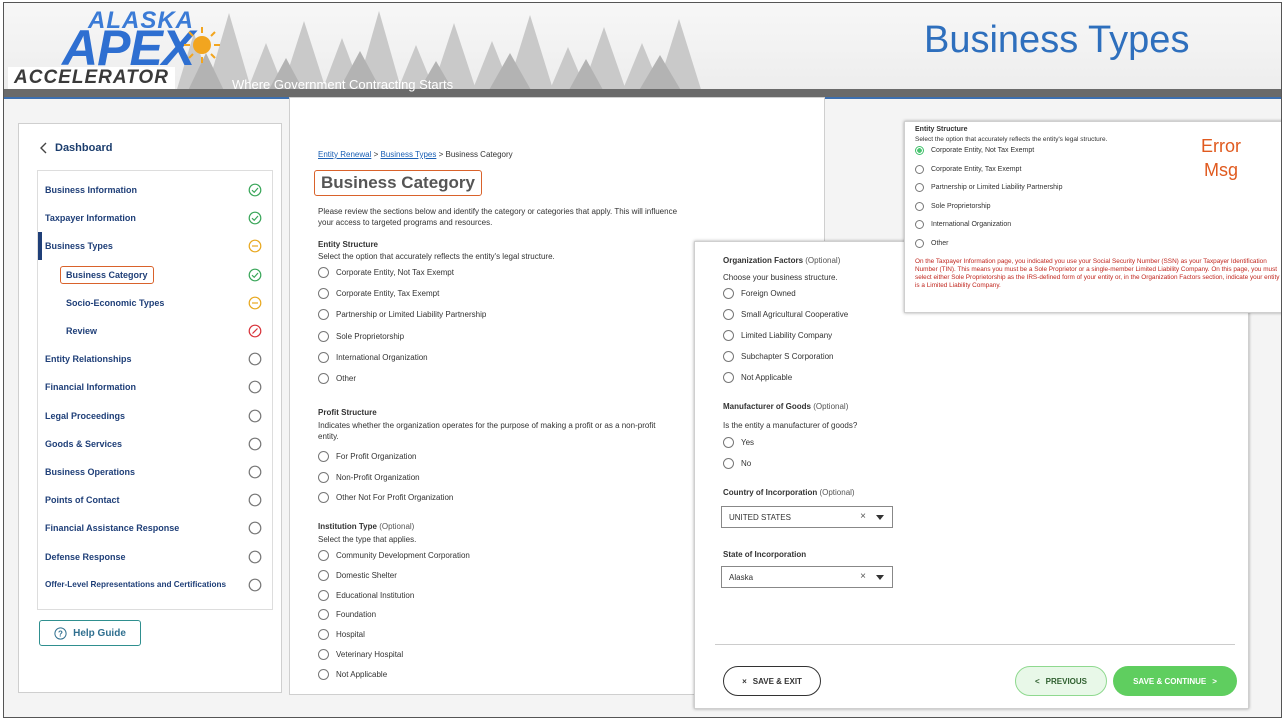 The width and height of the screenshot is (1285, 721). What do you see at coordinates (394, 555) in the screenshot?
I see `radio-option: Community Development Corporation` at bounding box center [394, 555].